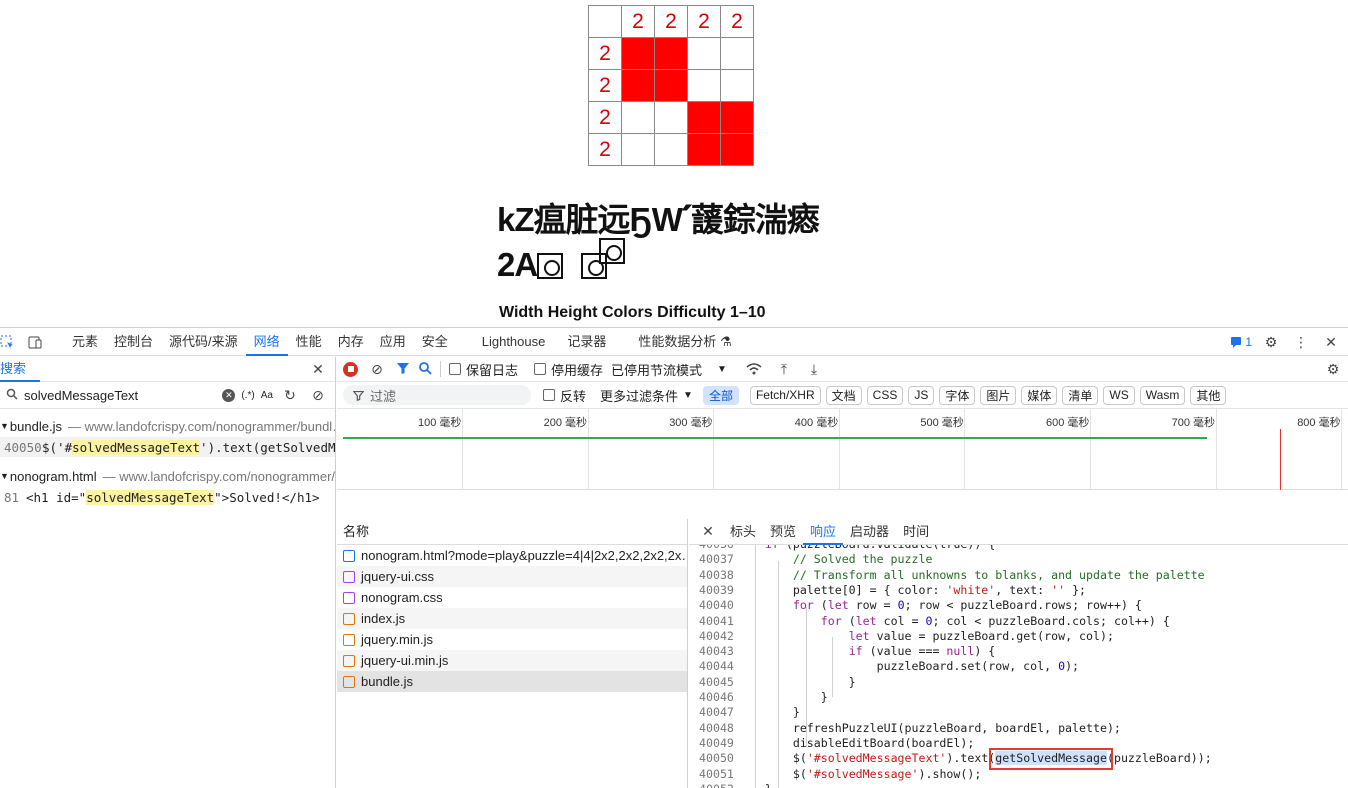  Describe the element at coordinates (512, 597) in the screenshot. I see `request-row: nonogram.css` at that location.